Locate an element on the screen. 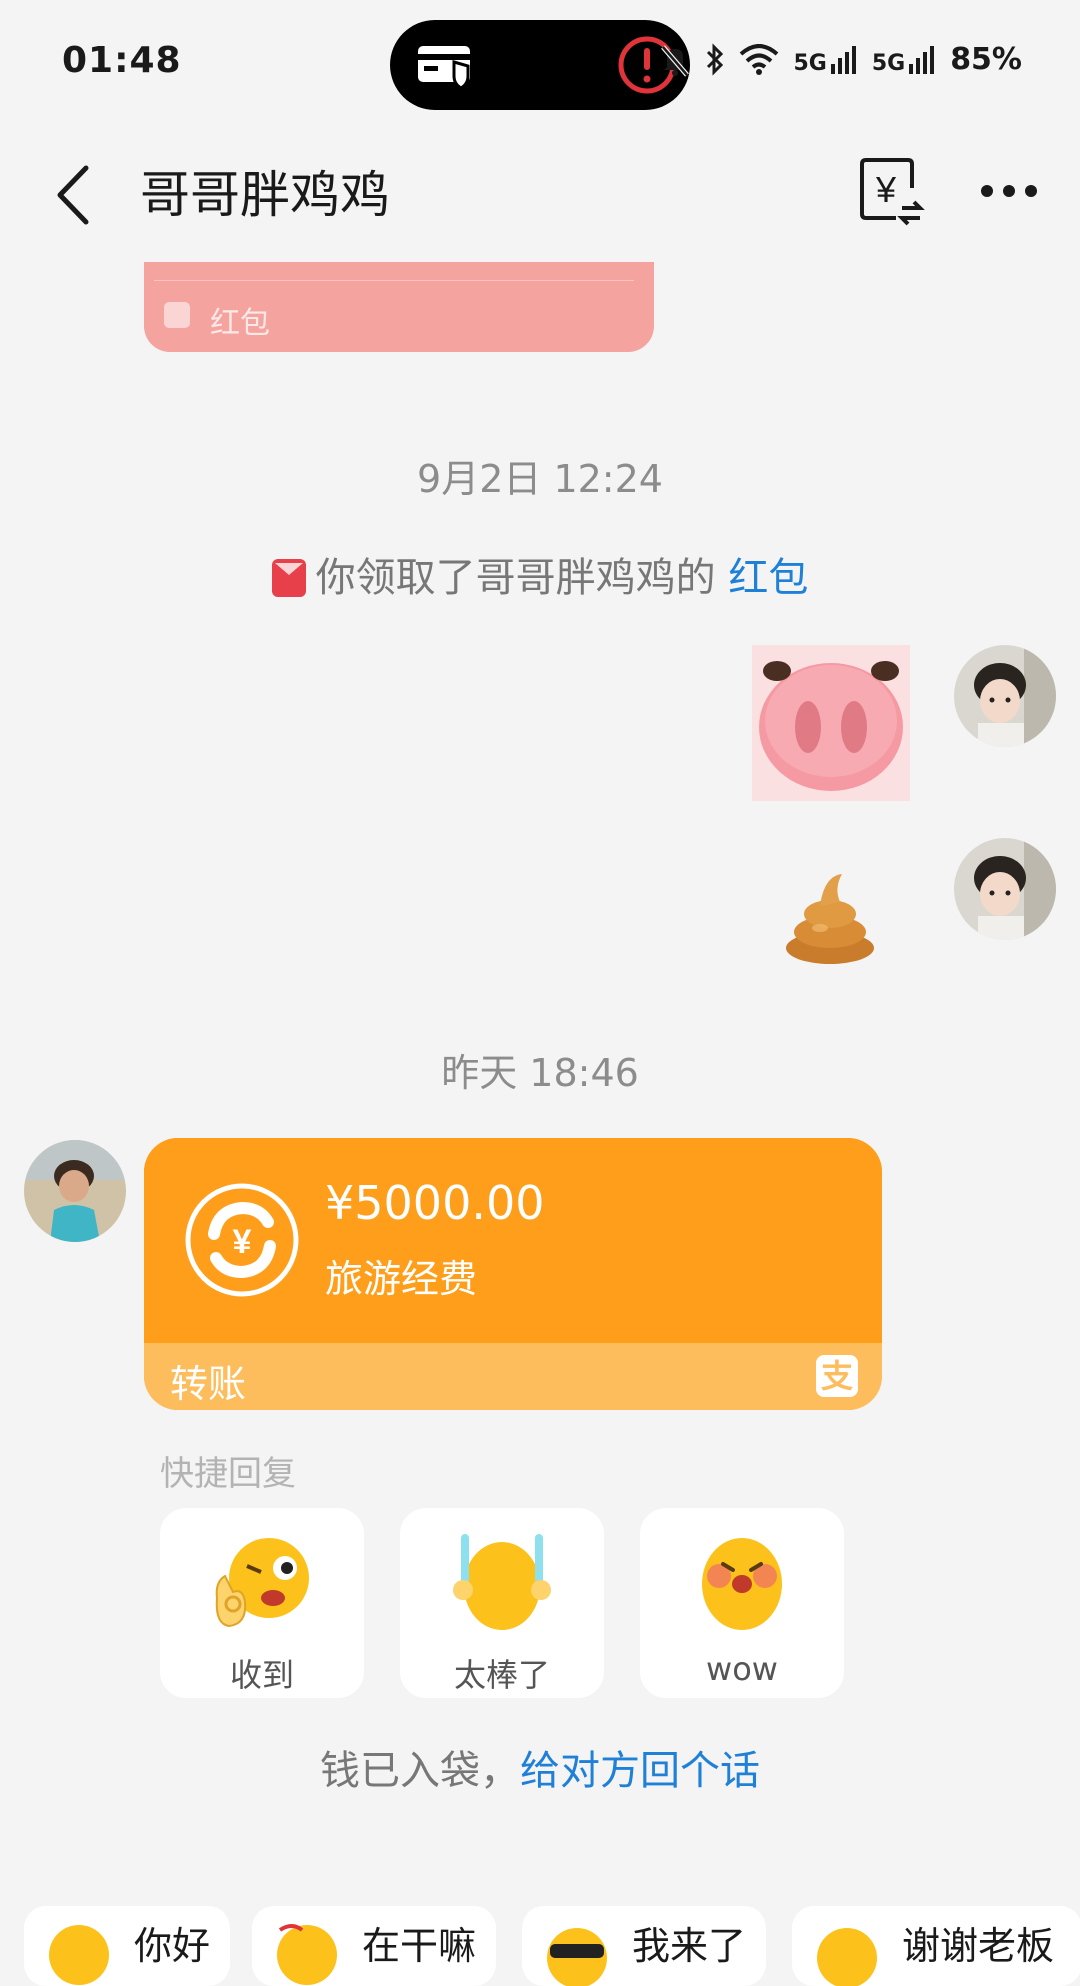  status-icons: 5G 5G 85% is located at coordinates (840, 59).